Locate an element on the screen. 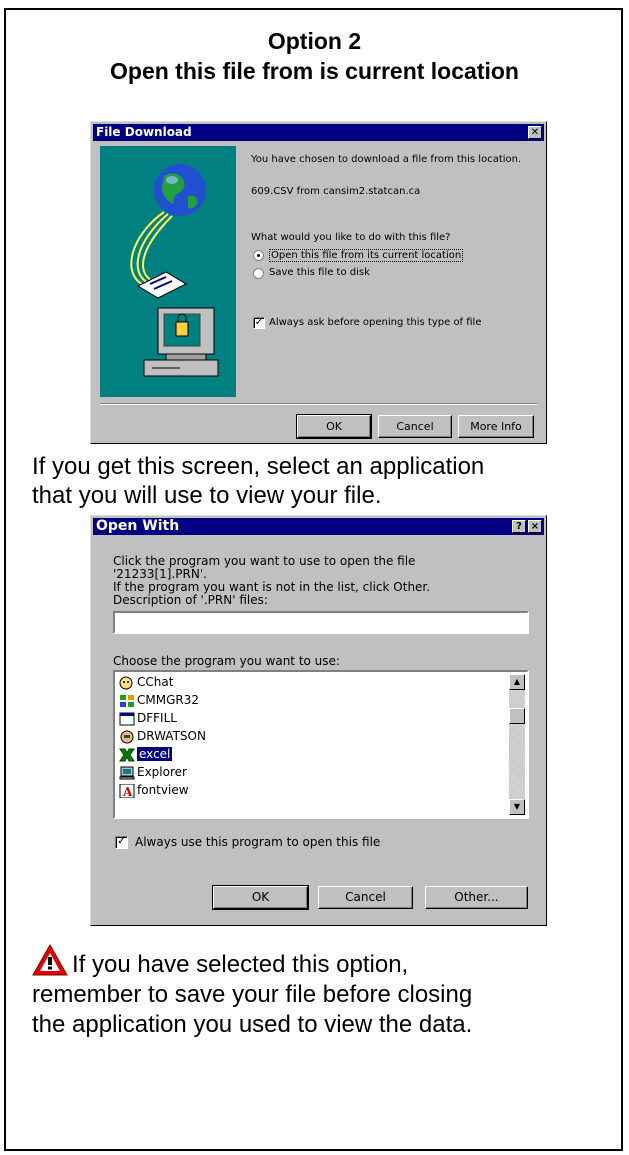 Image resolution: width=629 pixels, height=1155 pixels. warning-triangle-icon is located at coordinates (50, 960).